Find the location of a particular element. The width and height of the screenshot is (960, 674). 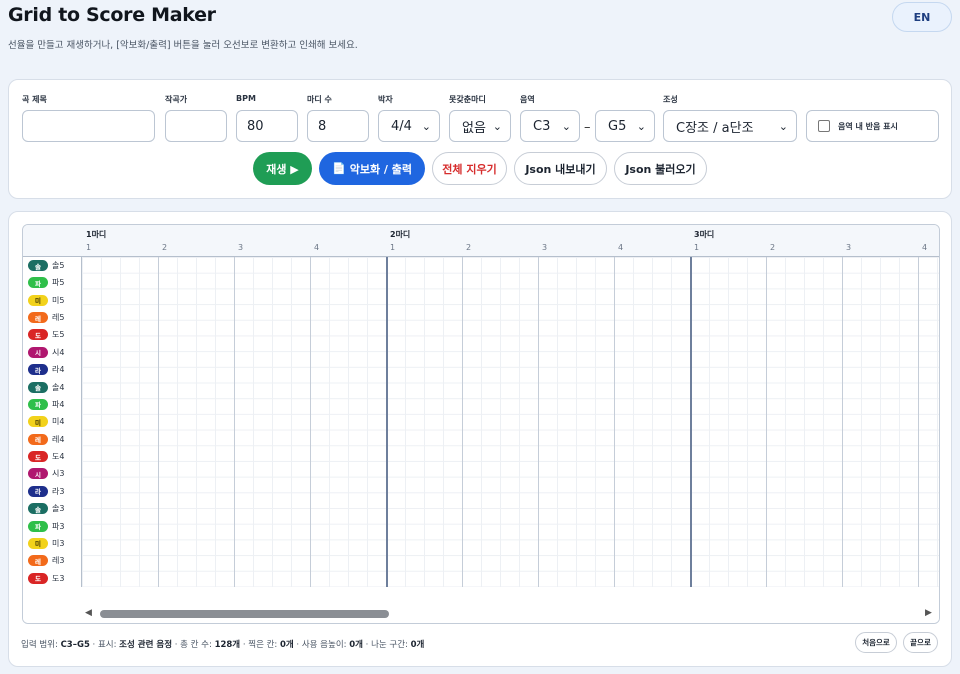

key-row: 솔 솔5 is located at coordinates (52, 265).